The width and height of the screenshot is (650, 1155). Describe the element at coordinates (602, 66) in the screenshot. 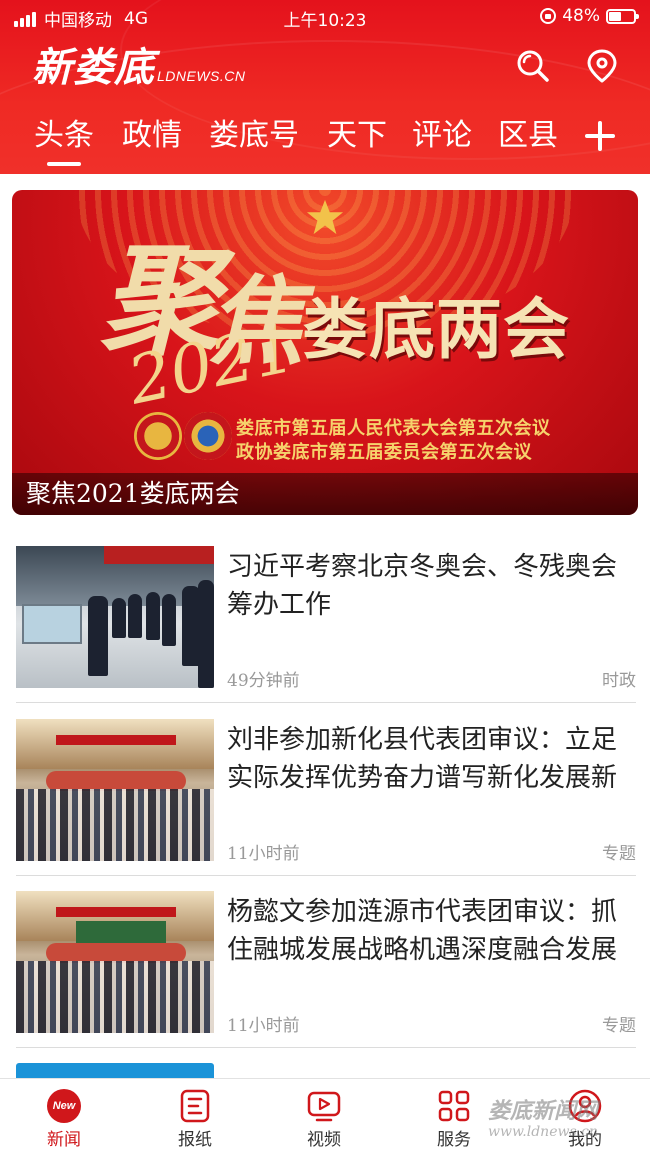

I see `location-icon` at that location.